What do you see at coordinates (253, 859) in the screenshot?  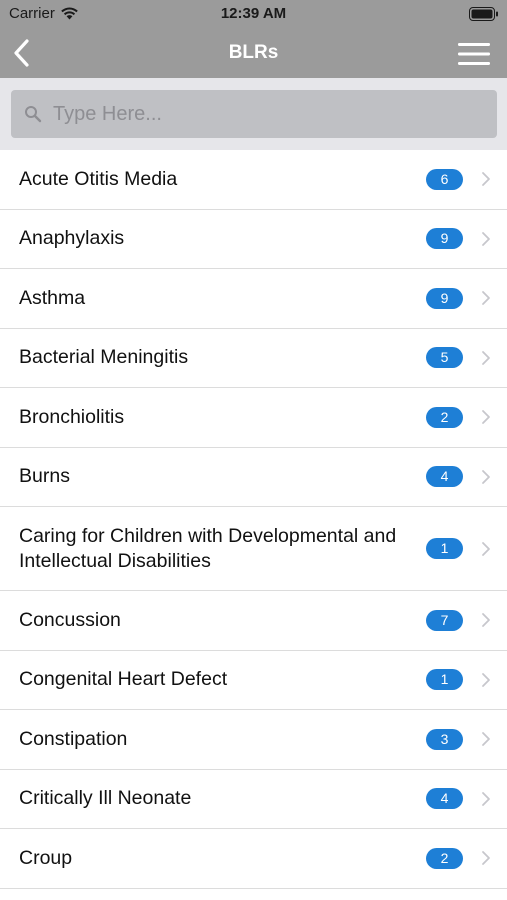 I see `list-item: Croup 2` at bounding box center [253, 859].